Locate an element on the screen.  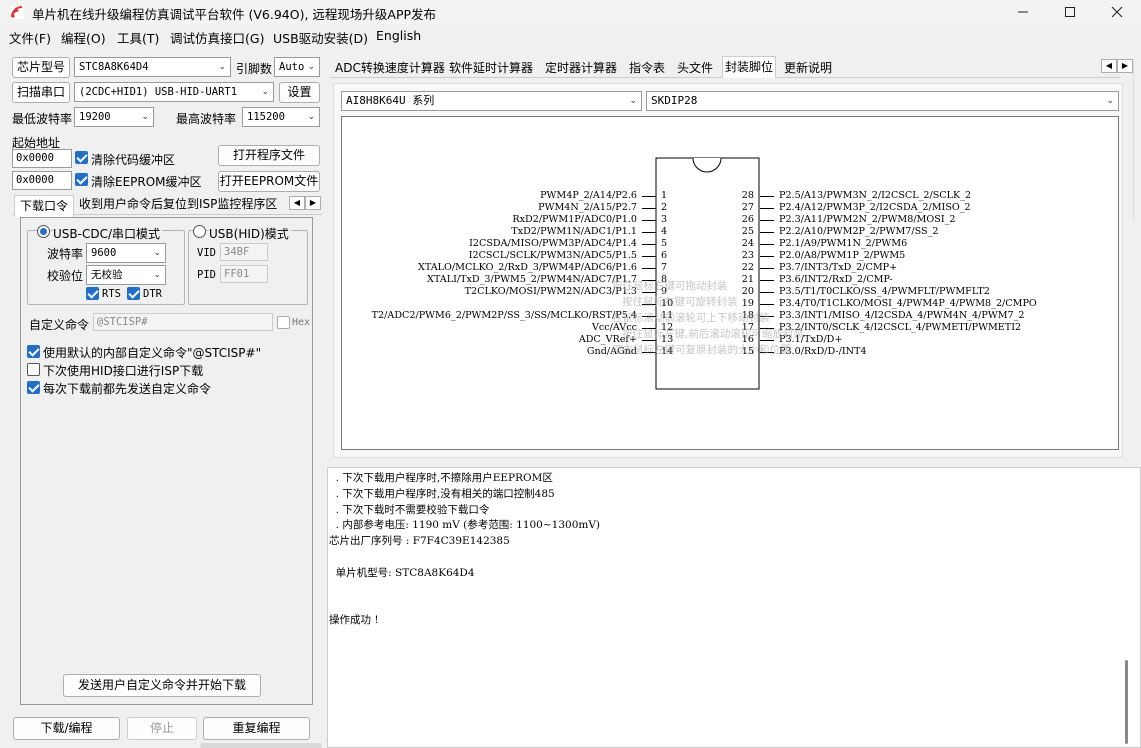
rts-checkbox is located at coordinates (92, 293).